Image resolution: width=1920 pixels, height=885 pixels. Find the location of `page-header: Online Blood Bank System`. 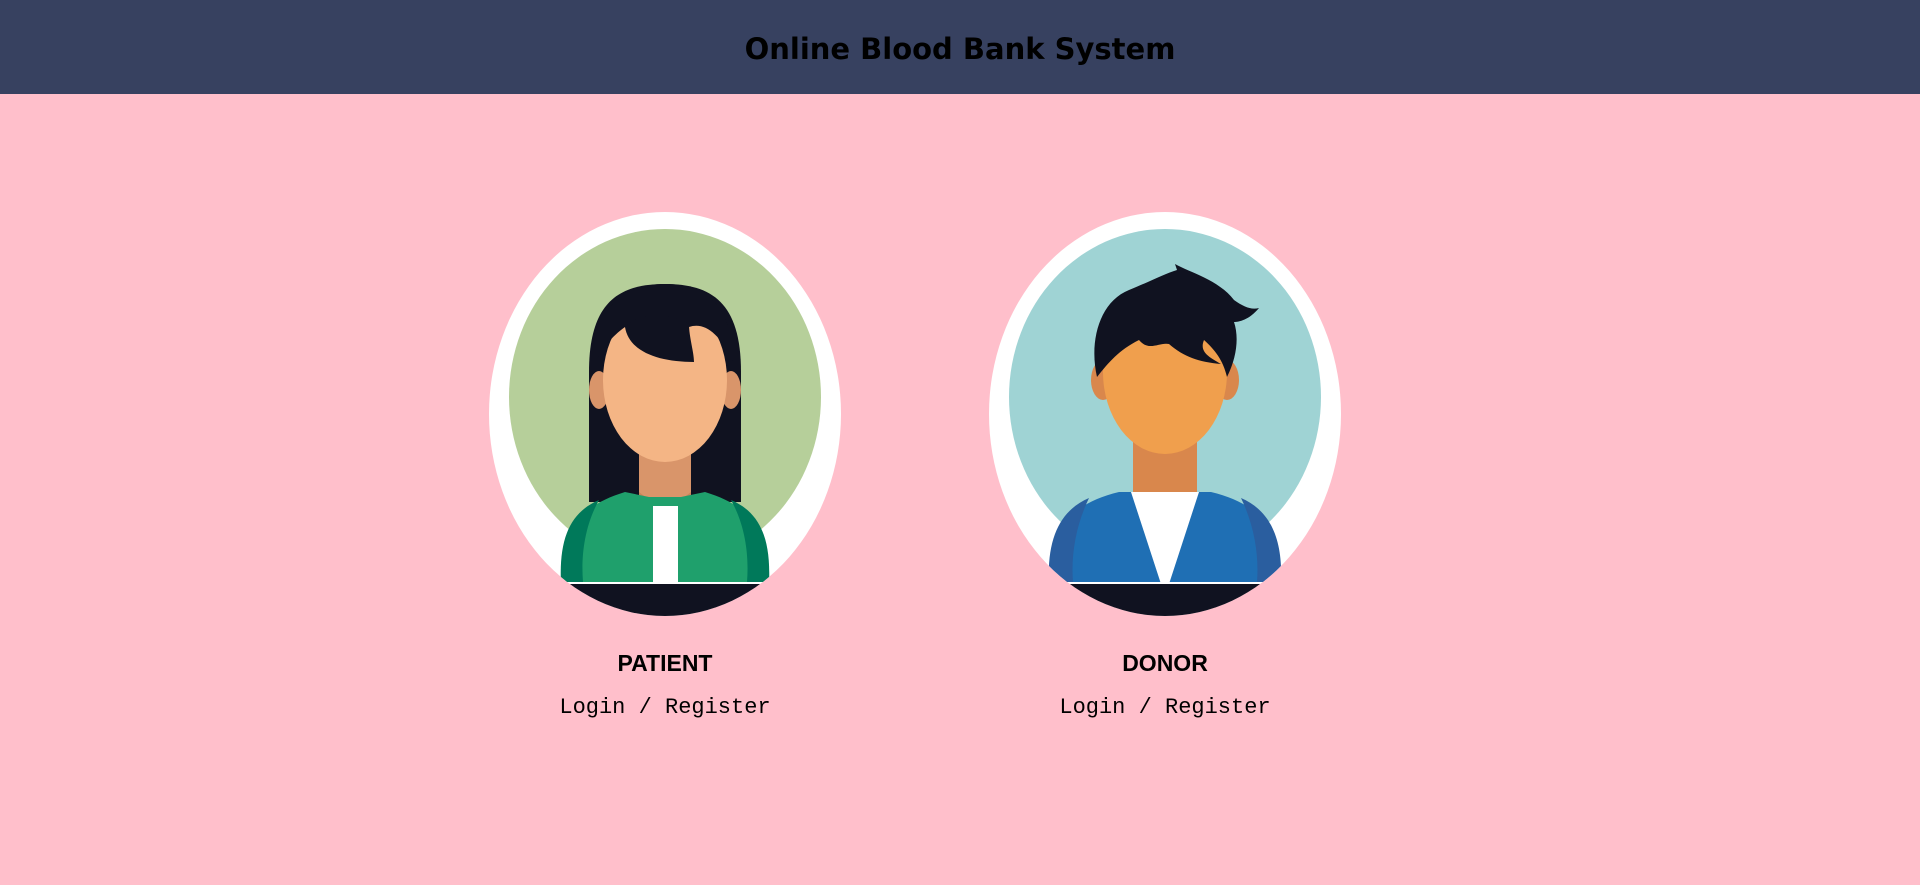

page-header: Online Blood Bank System is located at coordinates (960, 47).